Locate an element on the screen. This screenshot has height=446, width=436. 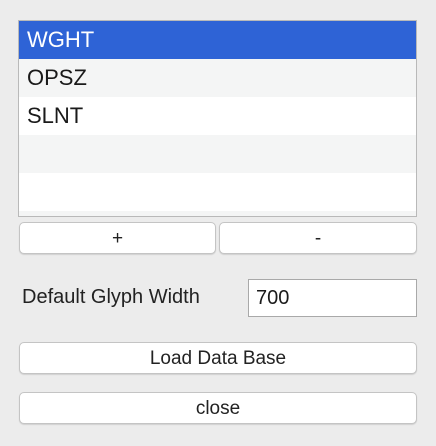
default-glyph-width-label: Default Glyph Width is located at coordinates (111, 297).